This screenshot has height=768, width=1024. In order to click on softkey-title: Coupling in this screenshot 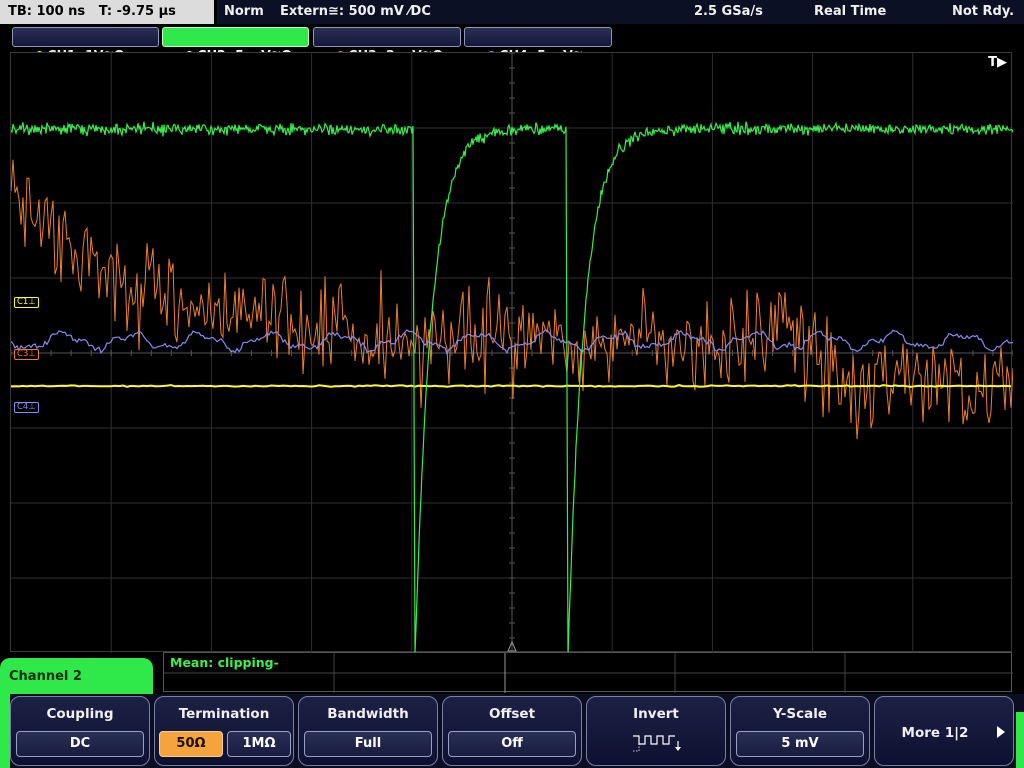, I will do `click(80, 714)`.